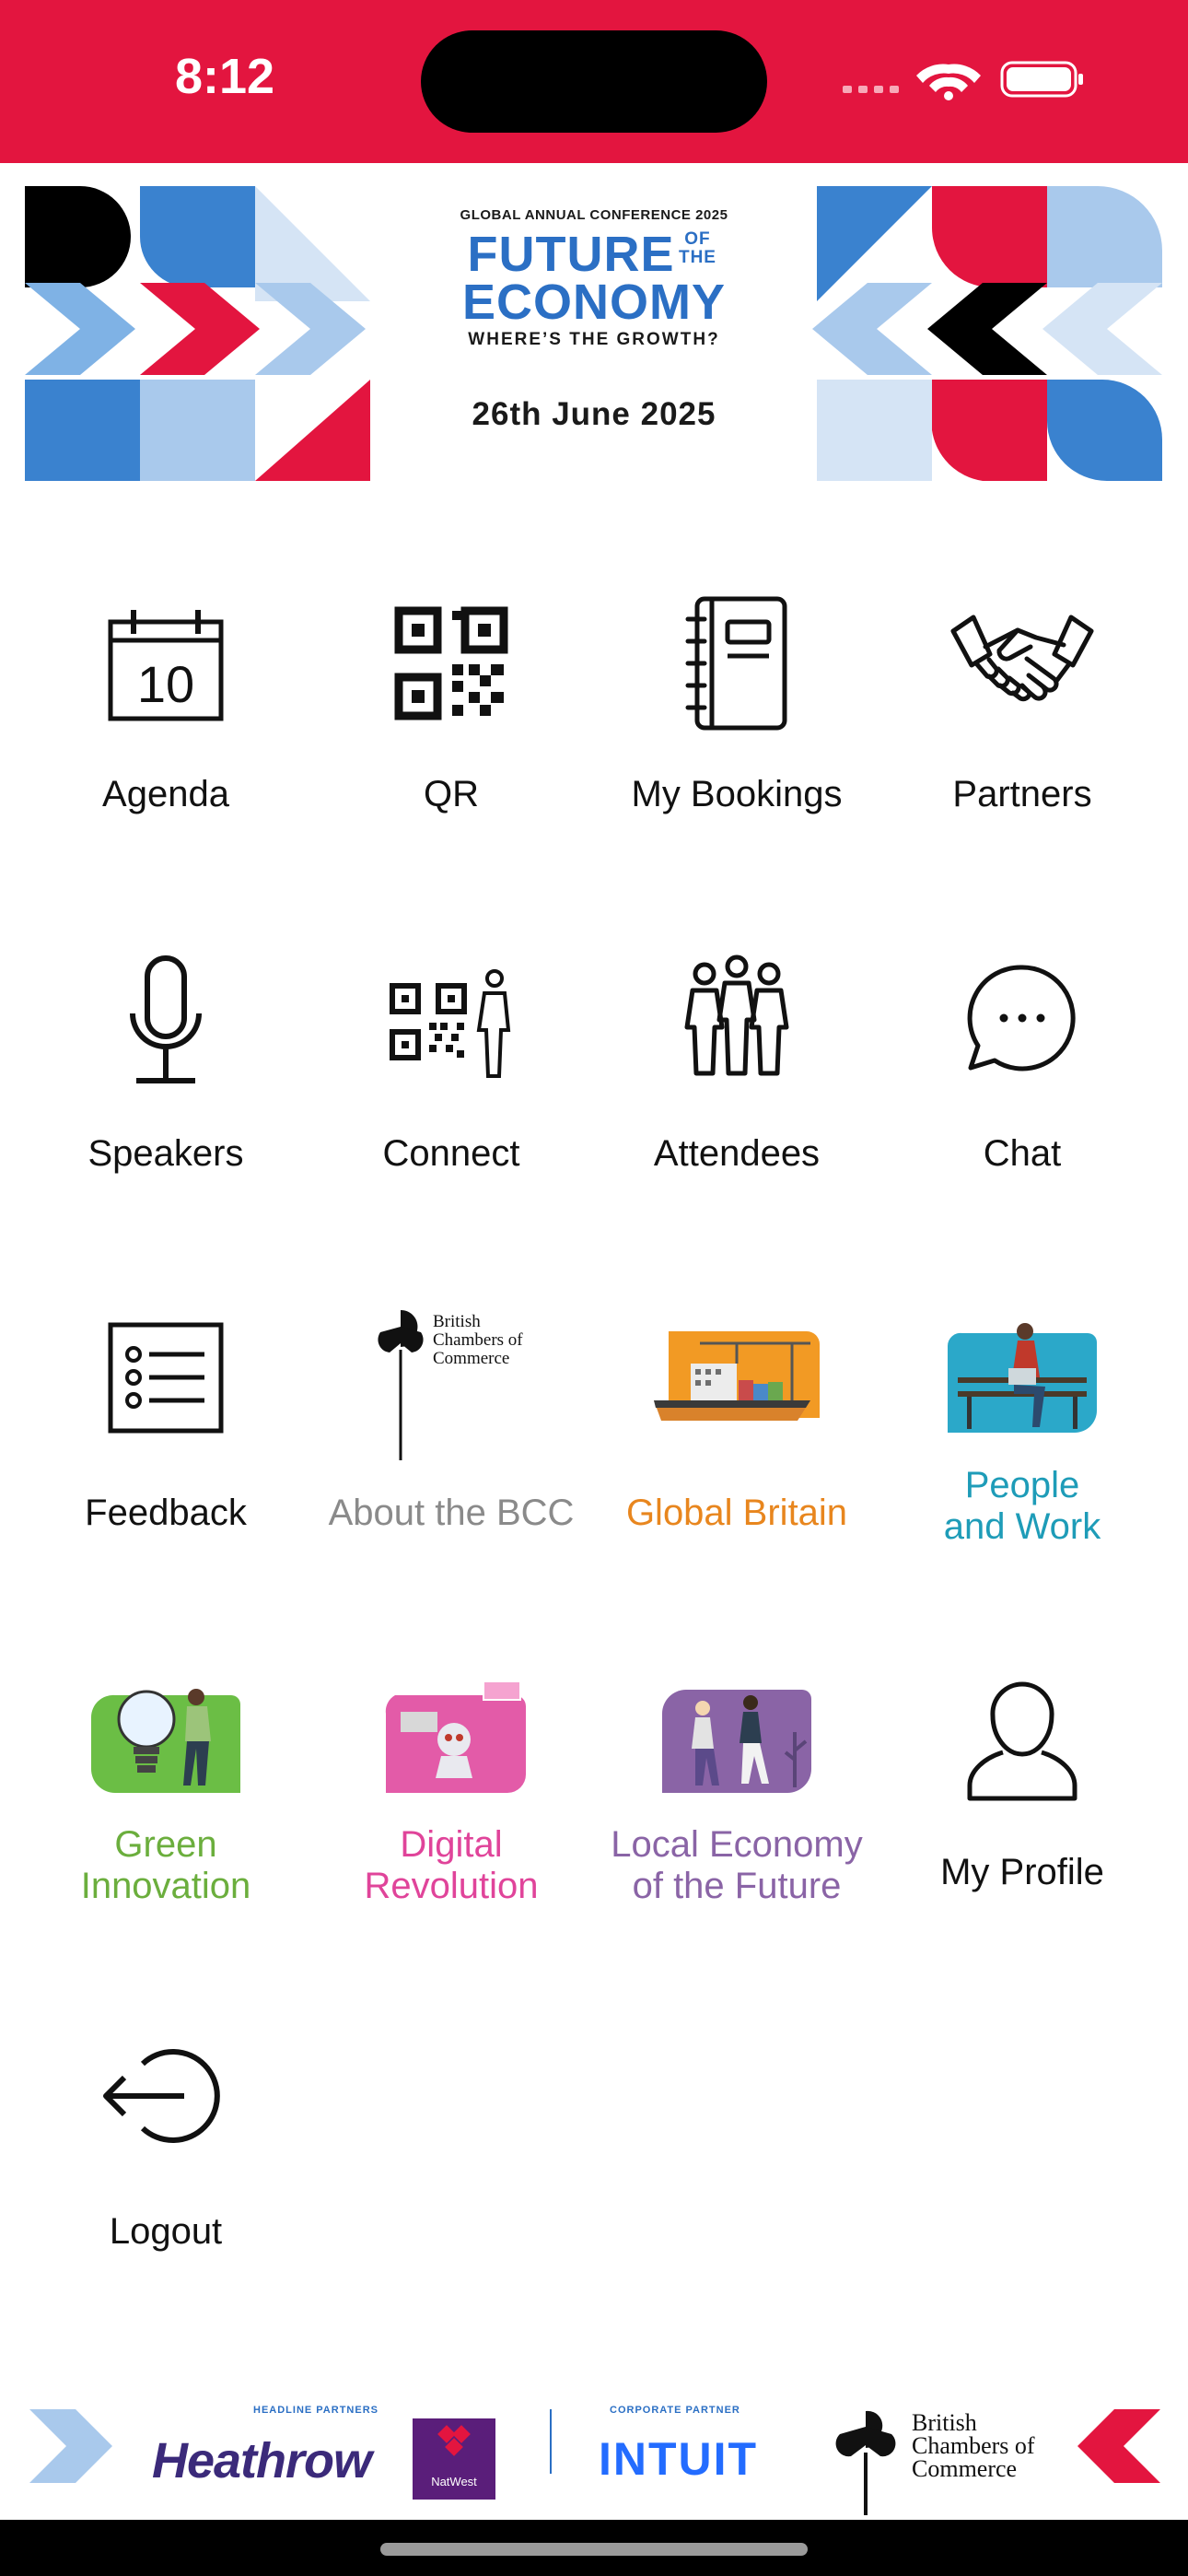 This screenshot has width=1188, height=2576. What do you see at coordinates (454, 2440) in the screenshot?
I see `natwest-cubes-icon` at bounding box center [454, 2440].